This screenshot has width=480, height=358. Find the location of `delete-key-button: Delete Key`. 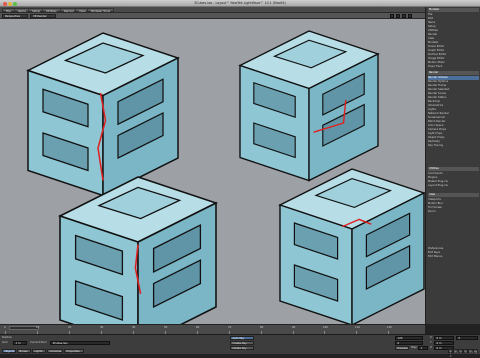

delete-key-button: Delete Key is located at coordinates (242, 348).